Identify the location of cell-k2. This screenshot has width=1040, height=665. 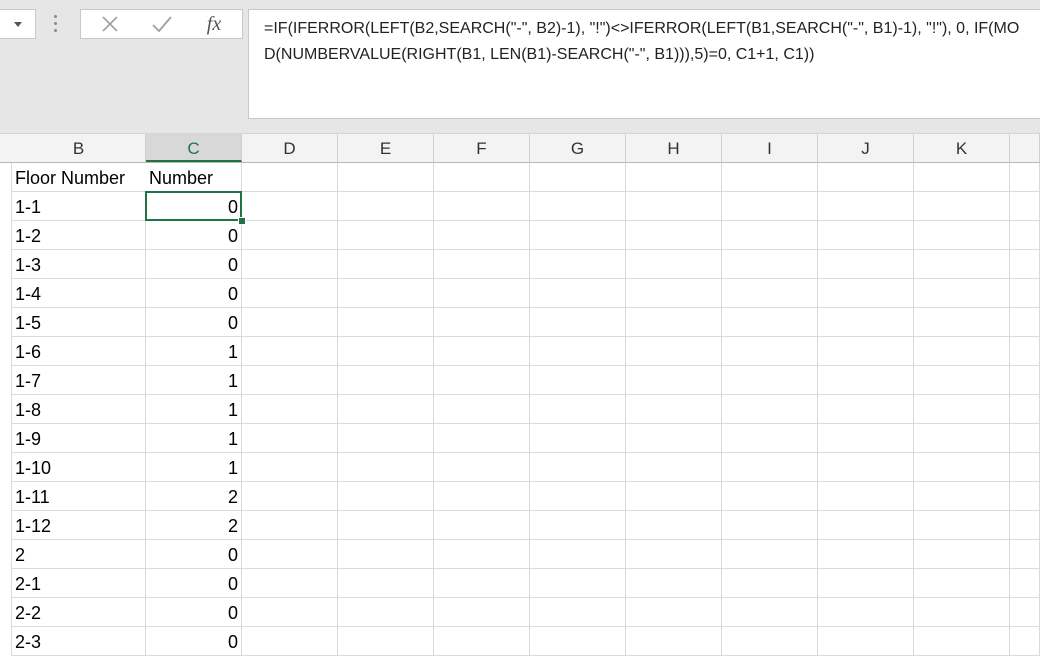
(962, 206).